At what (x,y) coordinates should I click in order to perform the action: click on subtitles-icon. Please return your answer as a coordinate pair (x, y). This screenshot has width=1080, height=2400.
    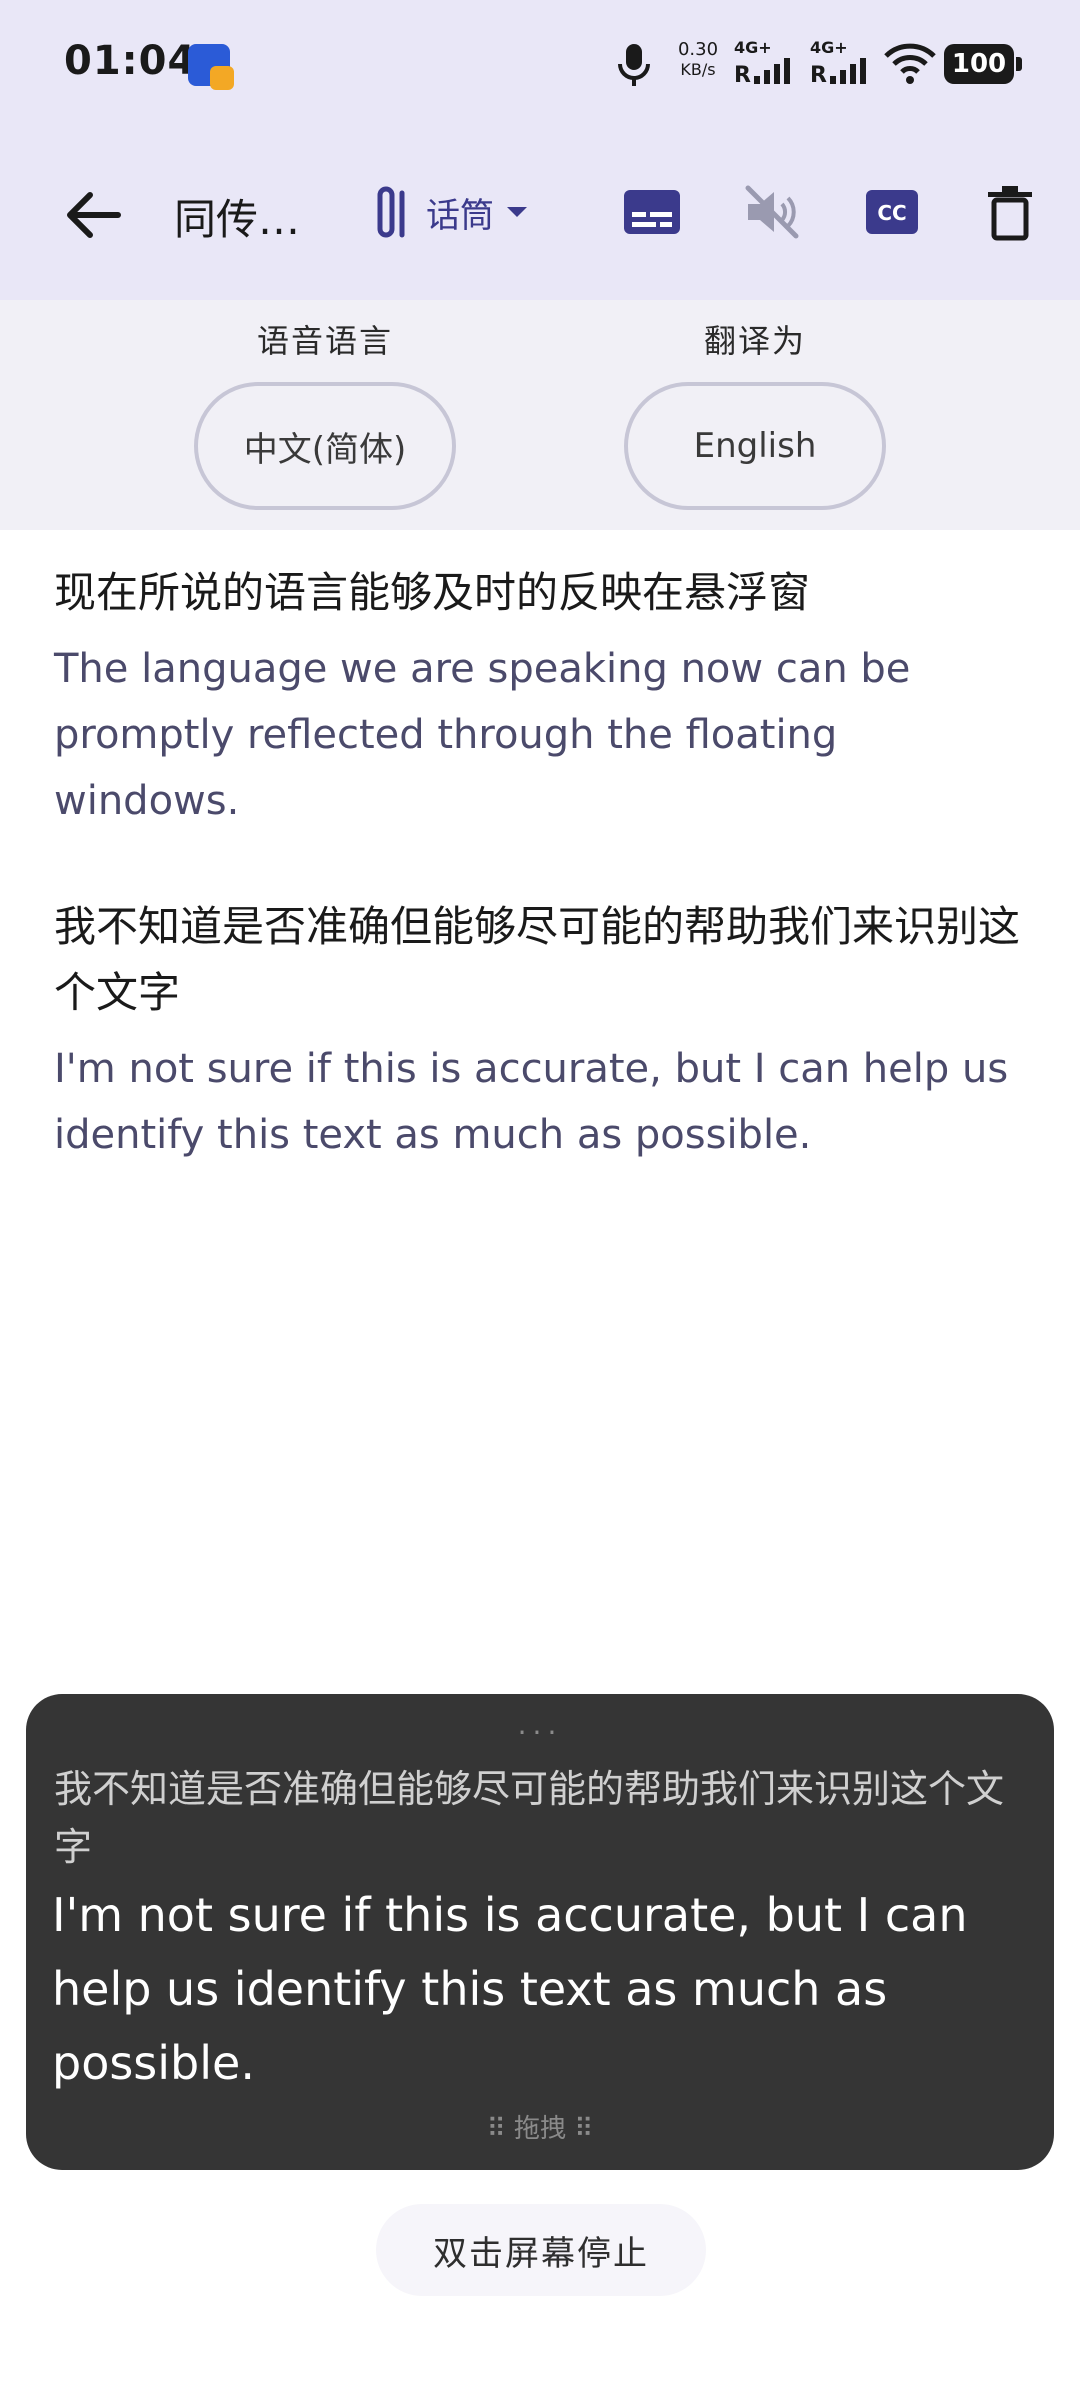
    Looking at the image, I should click on (652, 212).